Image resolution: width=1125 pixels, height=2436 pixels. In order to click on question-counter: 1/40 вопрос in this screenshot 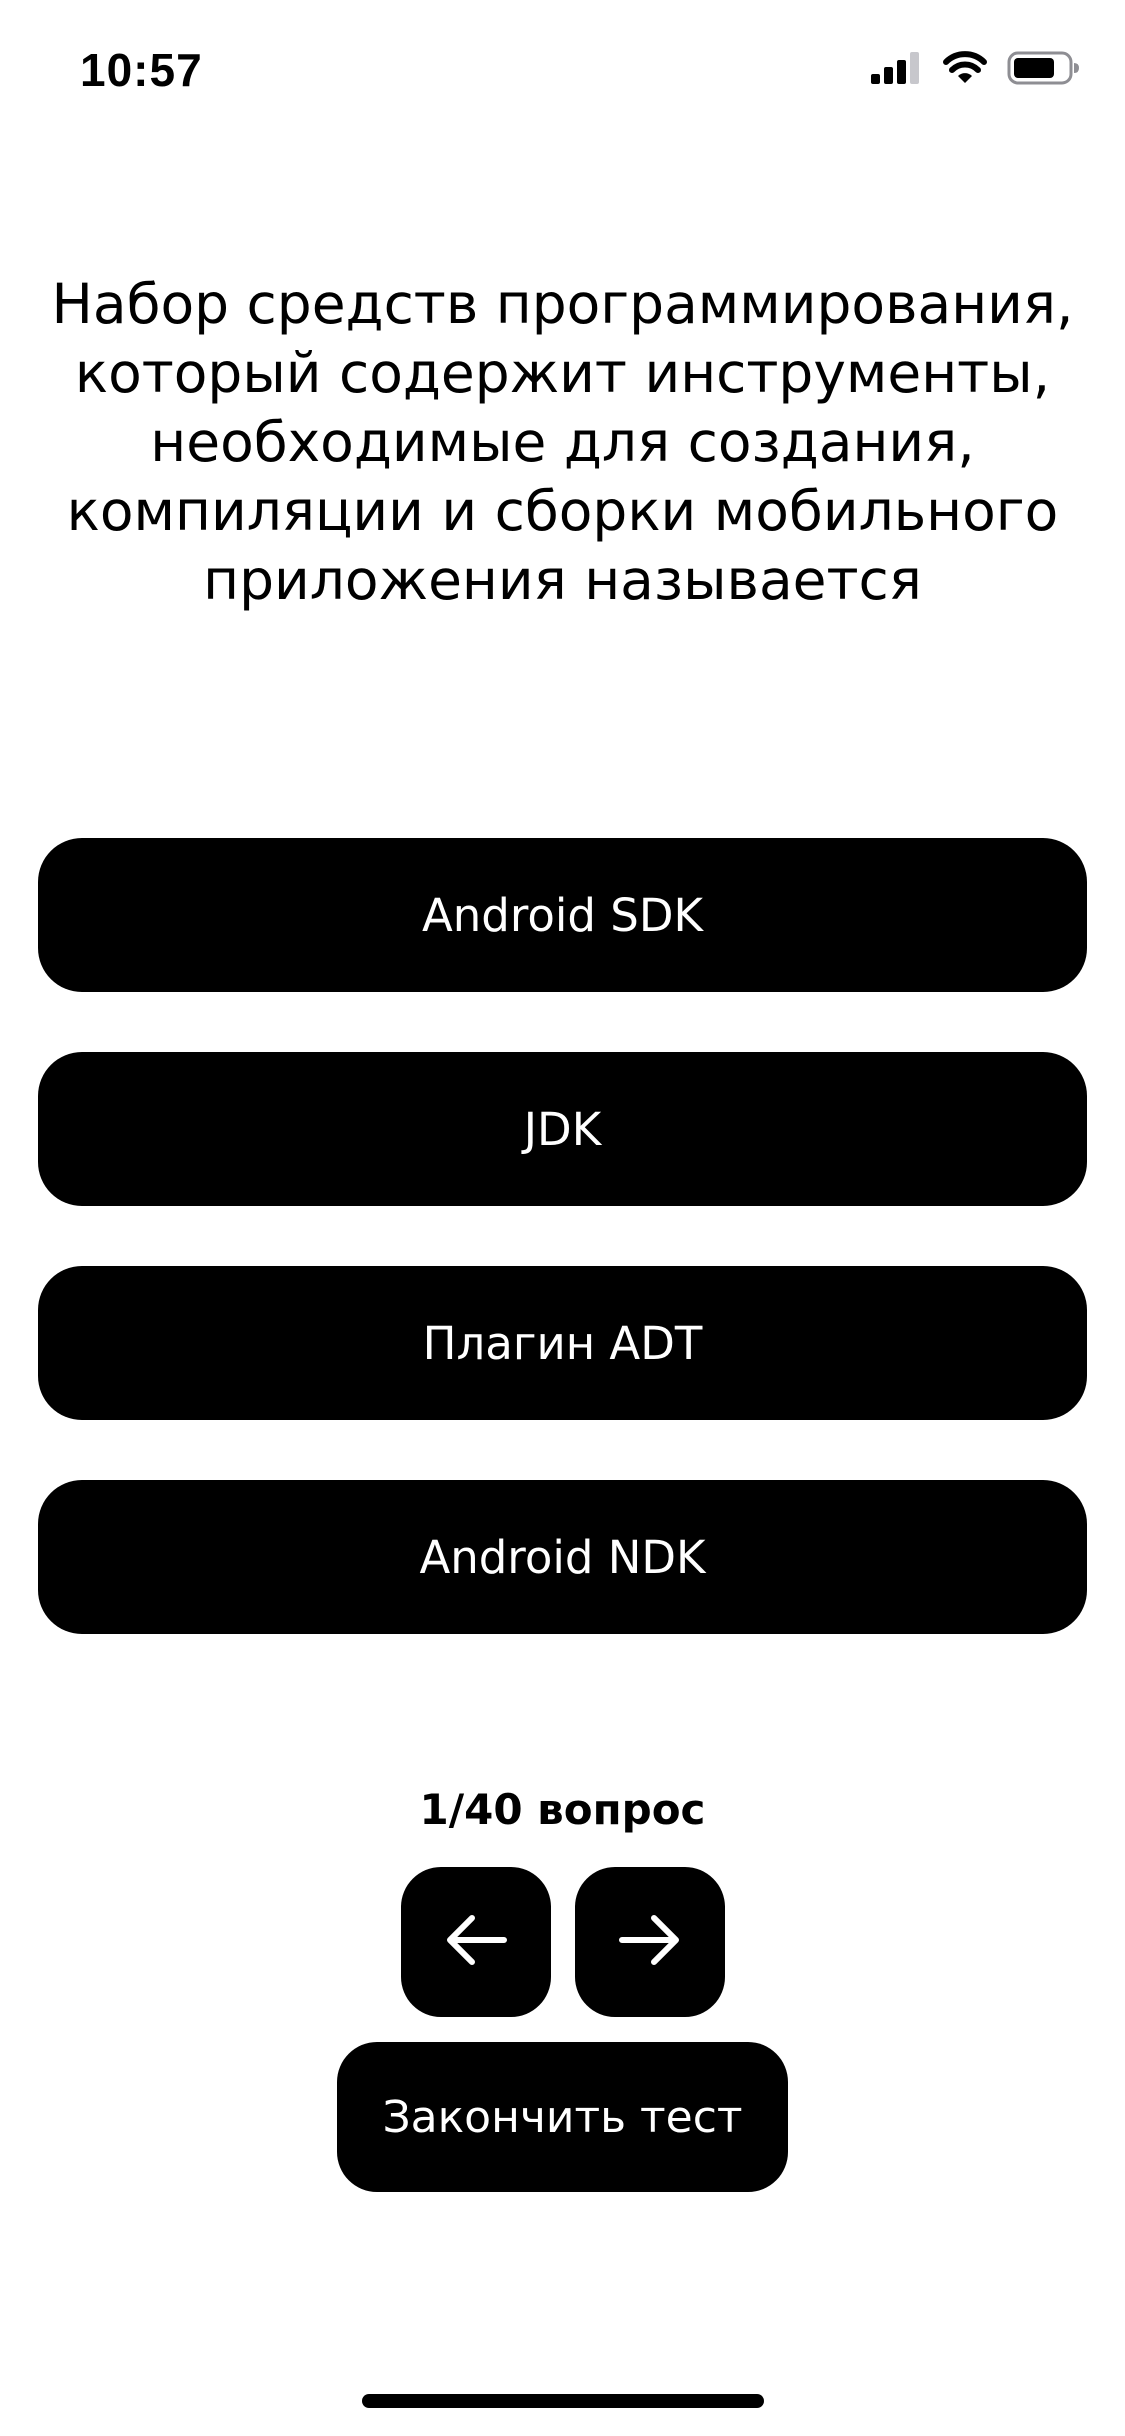, I will do `click(562, 1809)`.